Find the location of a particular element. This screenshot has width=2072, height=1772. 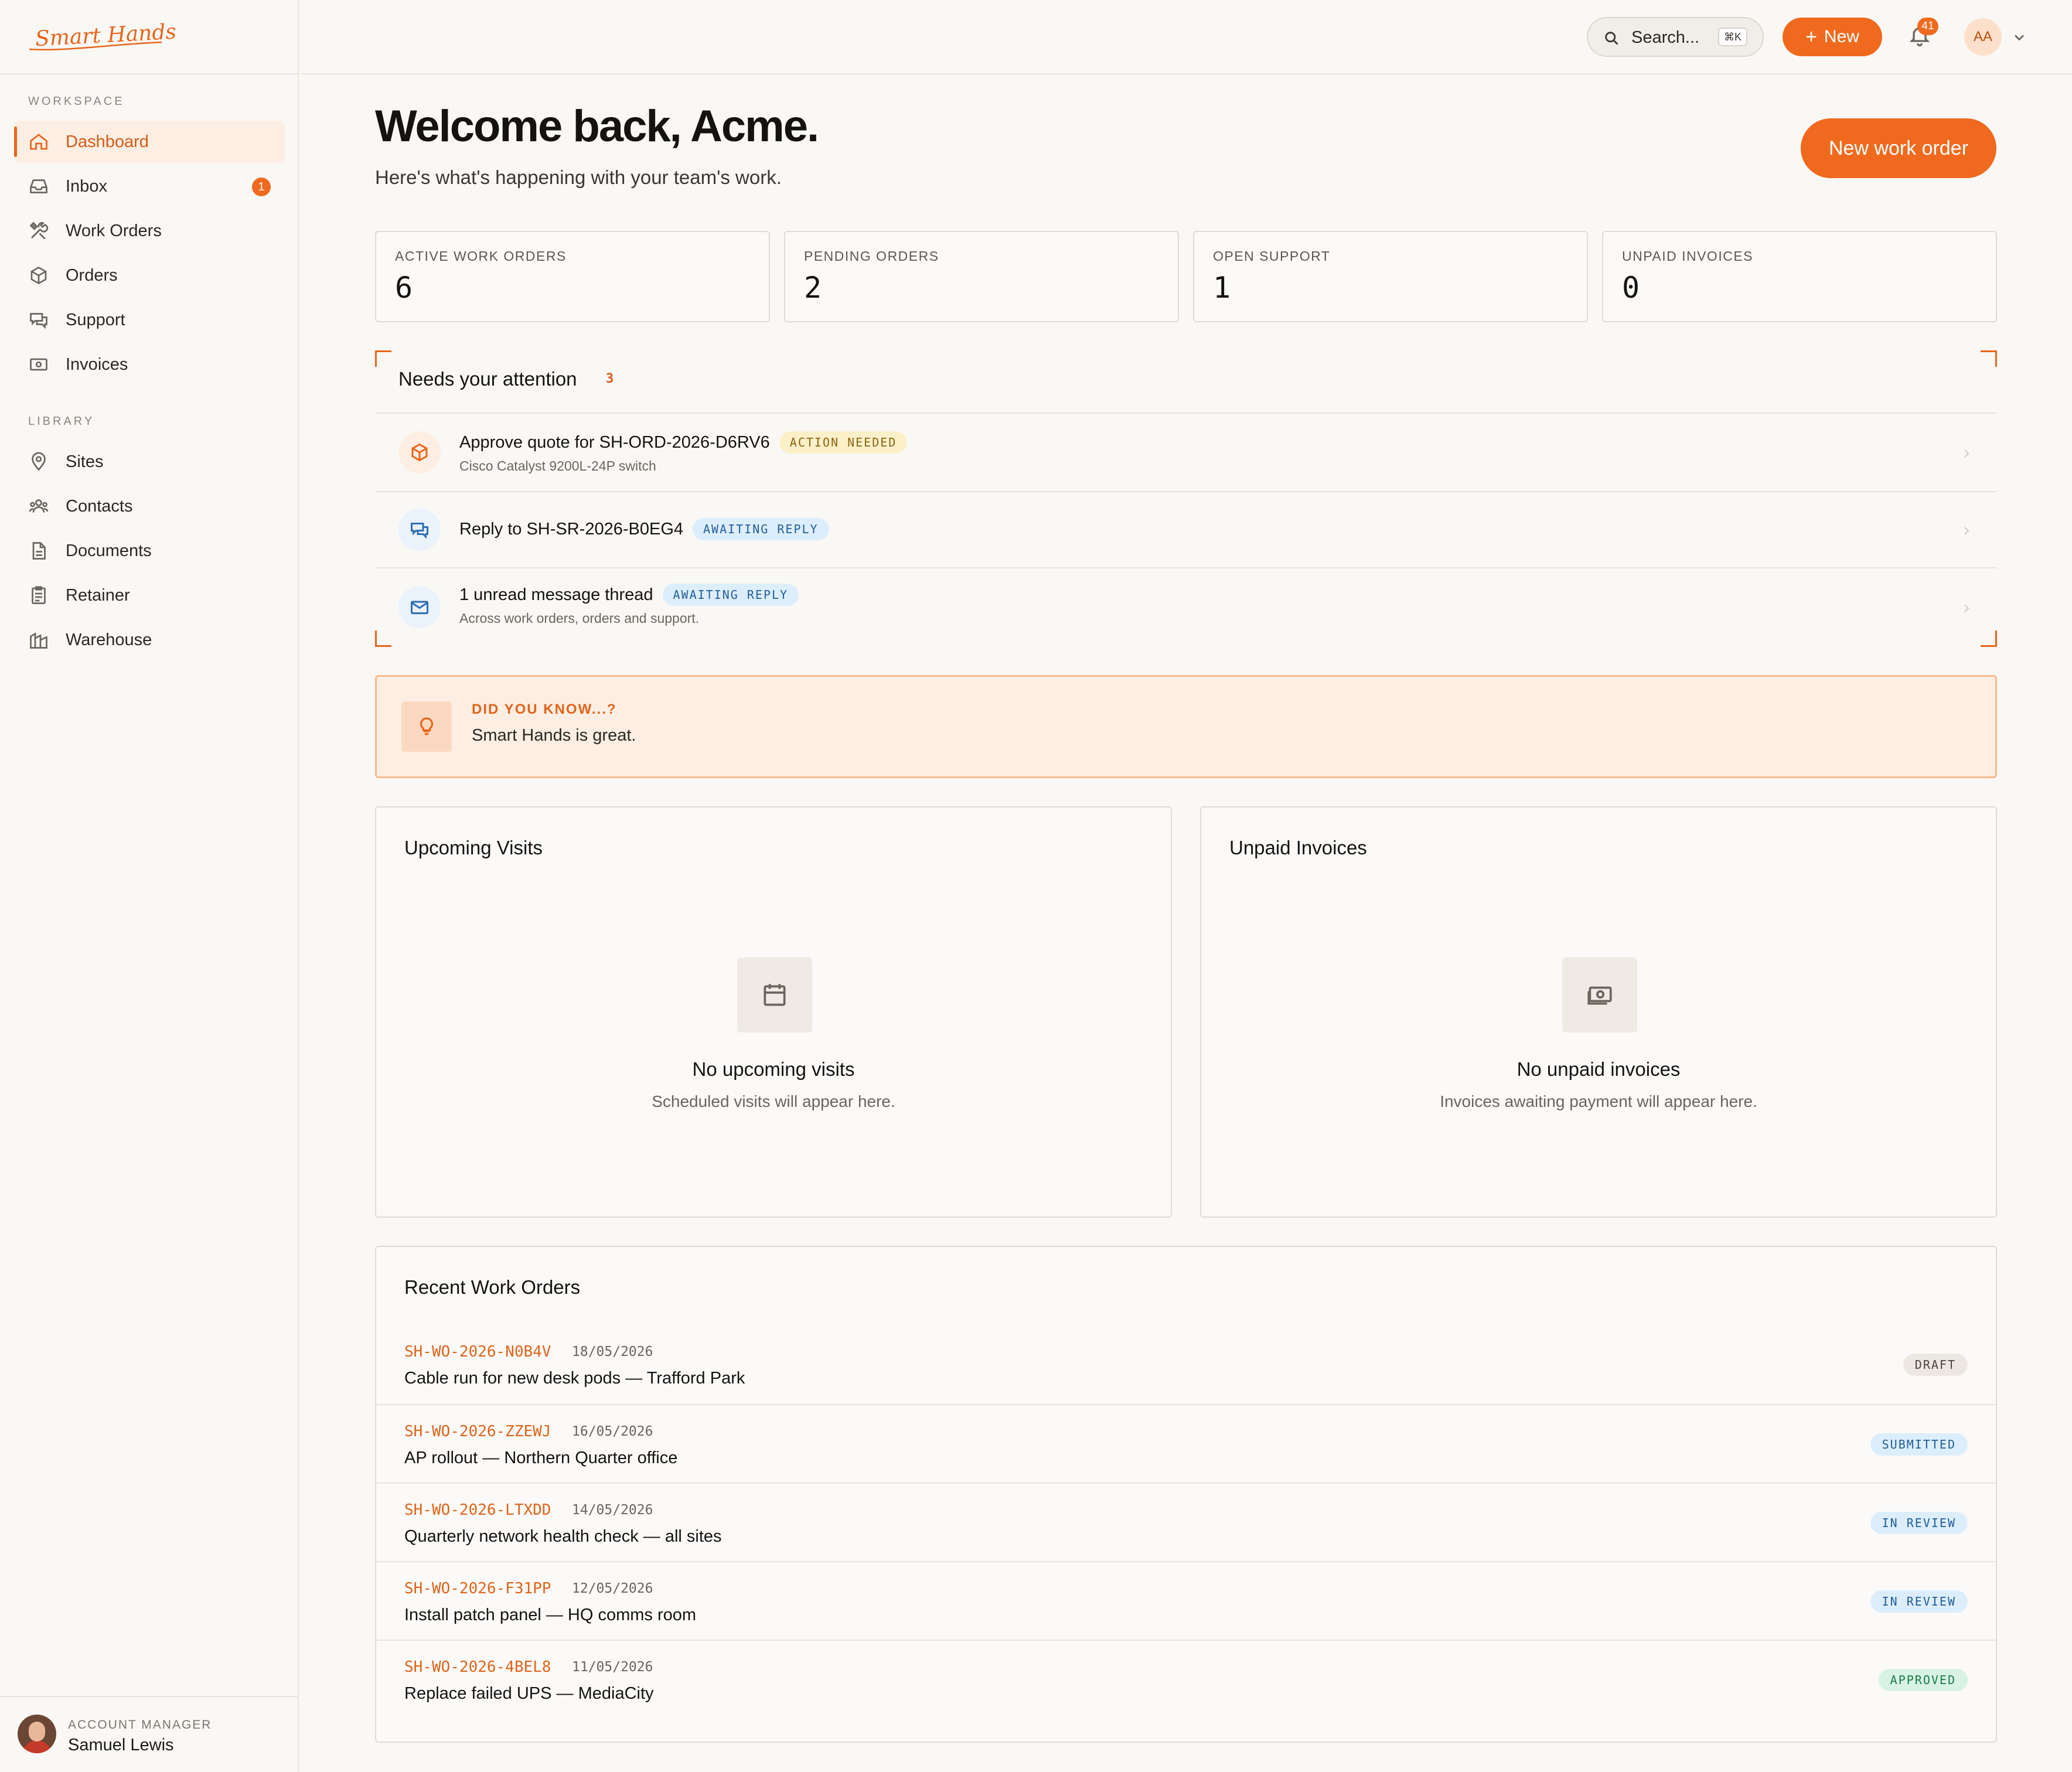

inbox-badge: 1 is located at coordinates (261, 187).